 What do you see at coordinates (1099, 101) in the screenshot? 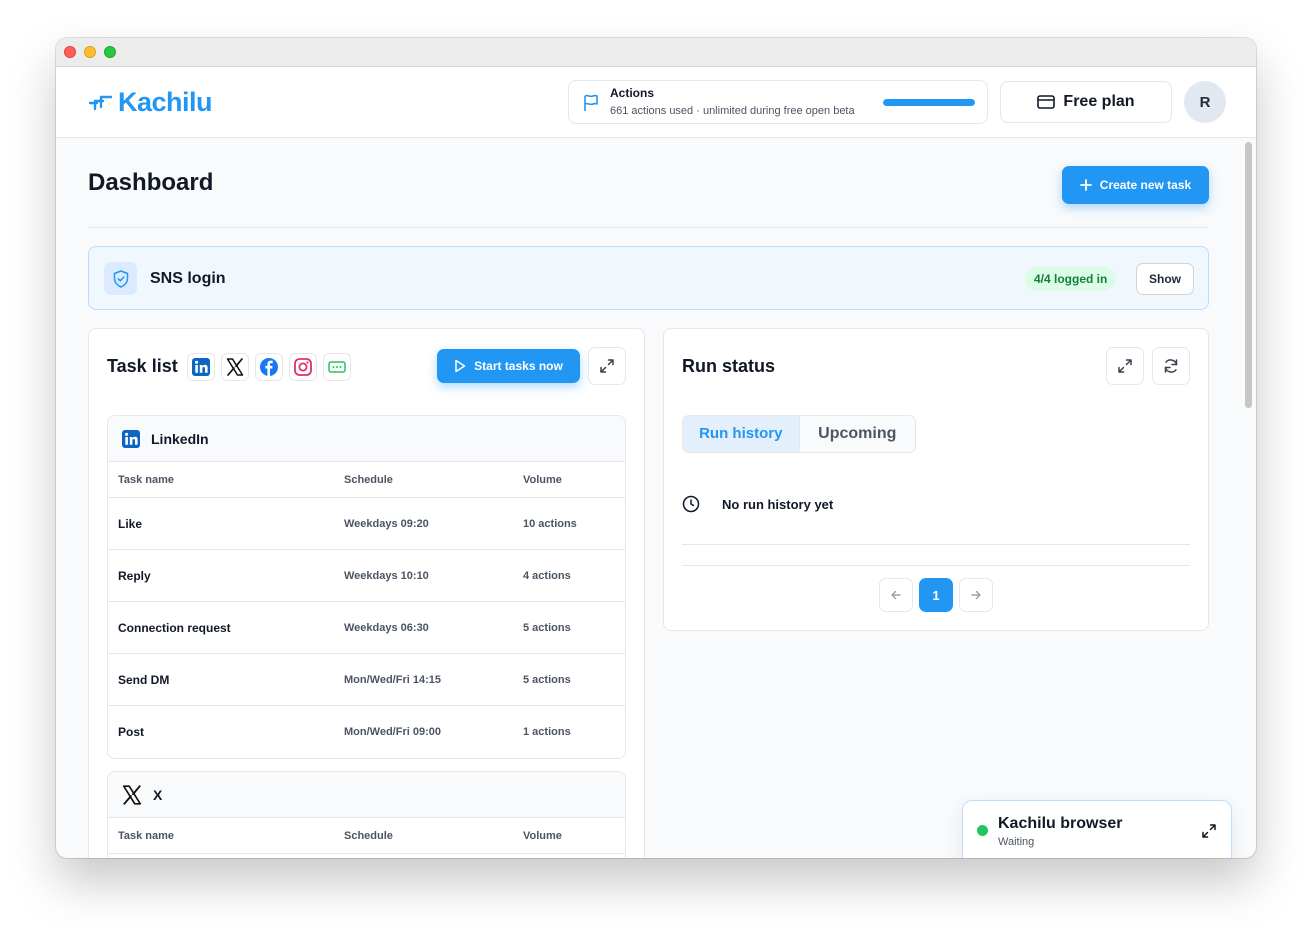
I see `plan-label: Free plan` at bounding box center [1099, 101].